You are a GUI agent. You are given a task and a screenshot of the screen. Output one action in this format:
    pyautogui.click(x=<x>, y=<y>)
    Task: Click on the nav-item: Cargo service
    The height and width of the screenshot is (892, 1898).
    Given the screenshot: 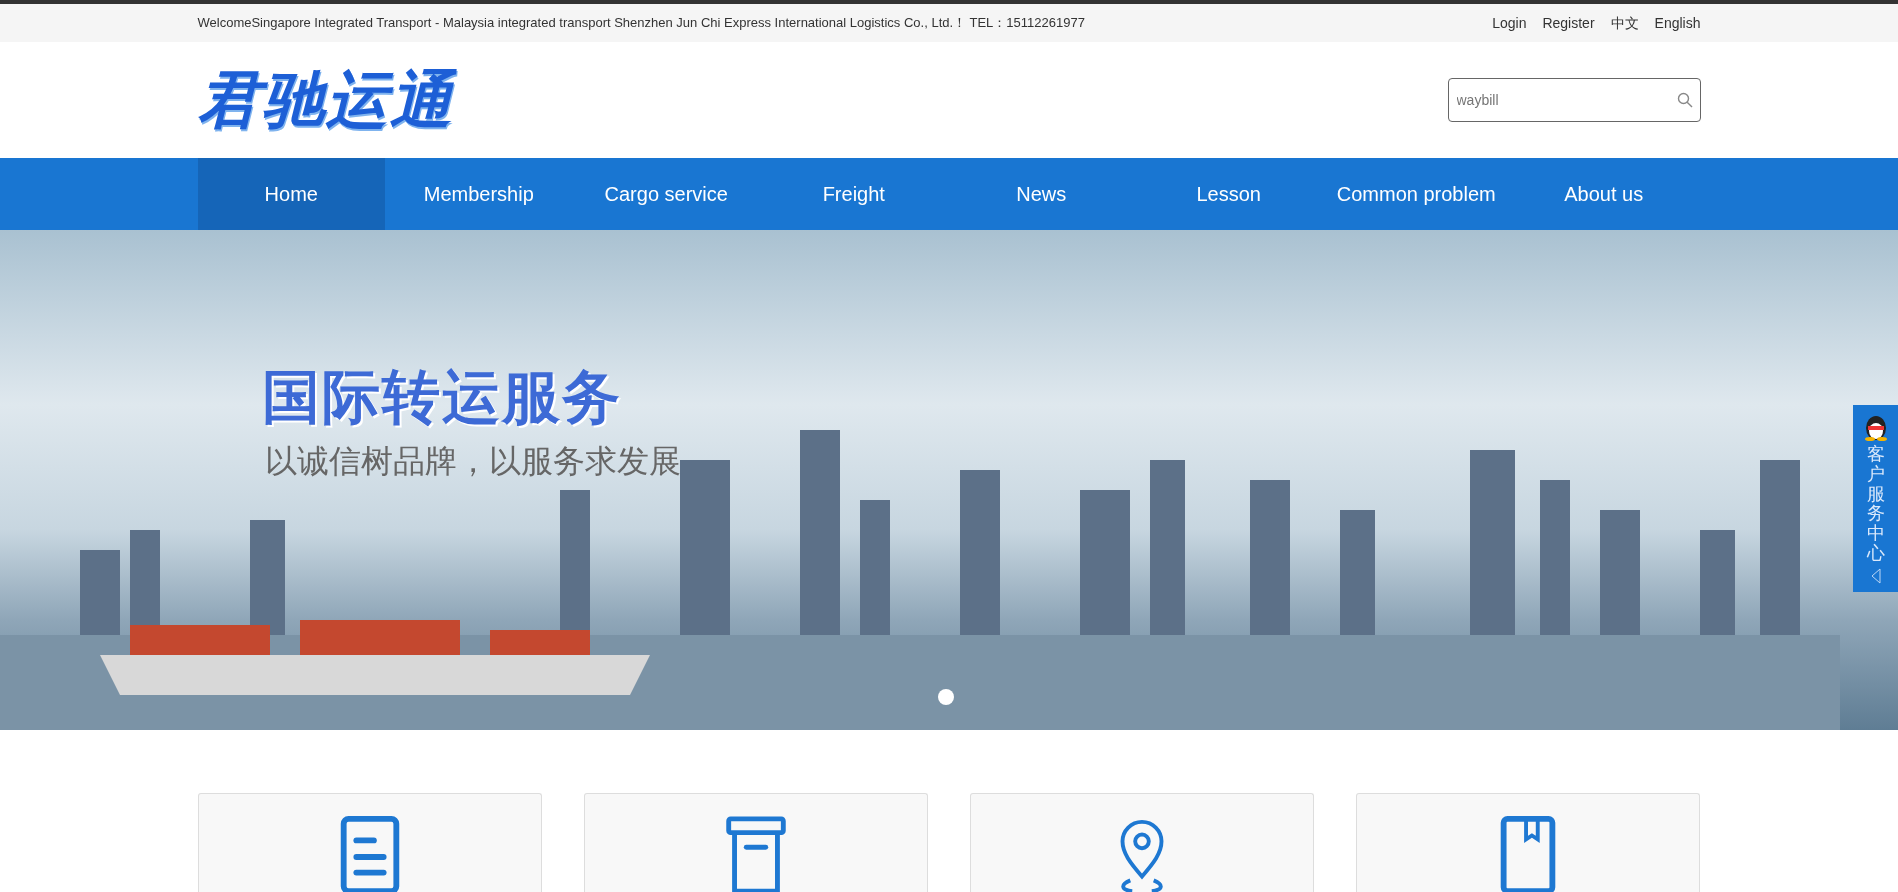 What is the action you would take?
    pyautogui.click(x=666, y=194)
    